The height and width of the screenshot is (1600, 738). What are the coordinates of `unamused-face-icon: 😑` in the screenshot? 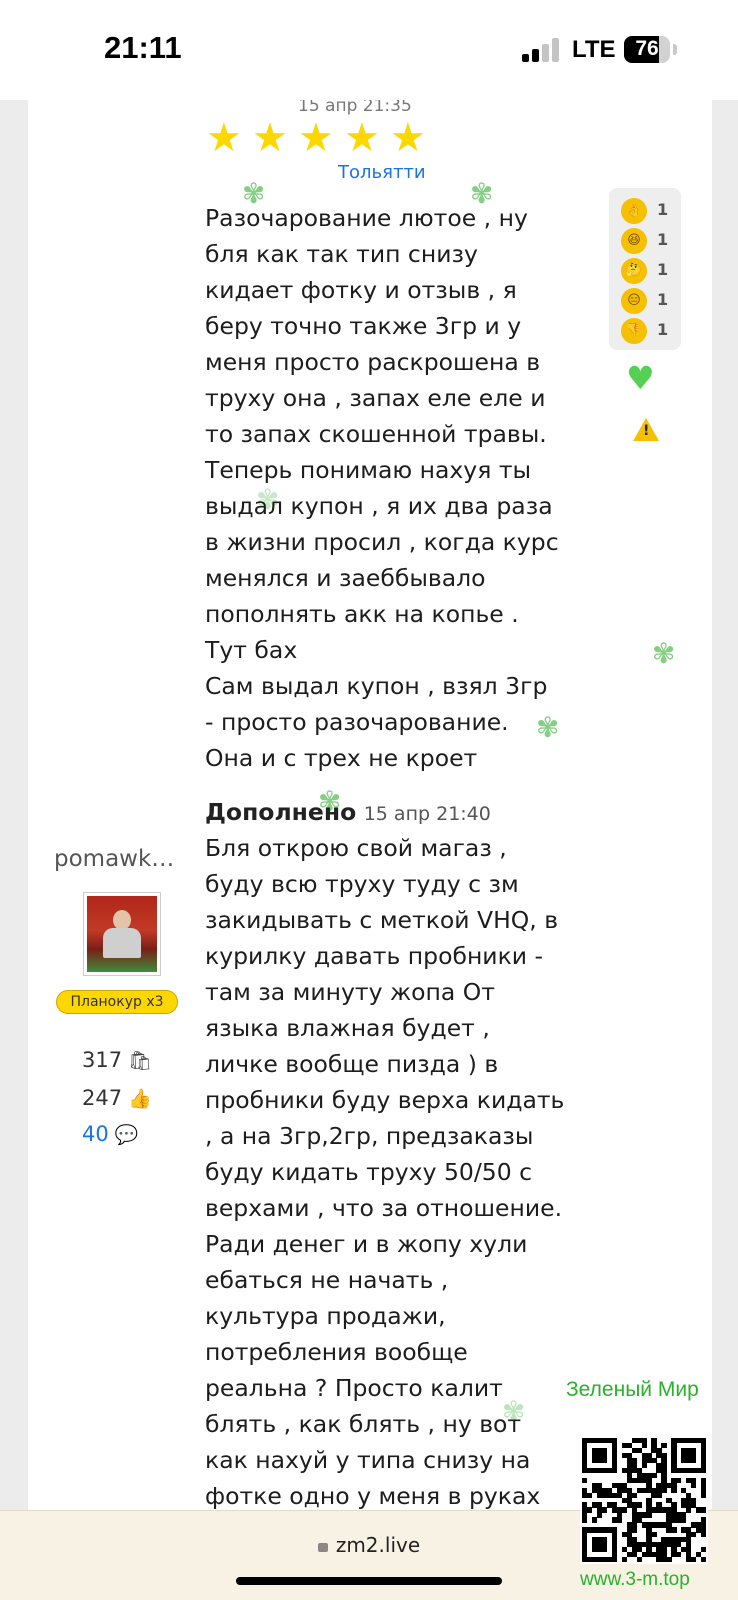 It's located at (634, 301).